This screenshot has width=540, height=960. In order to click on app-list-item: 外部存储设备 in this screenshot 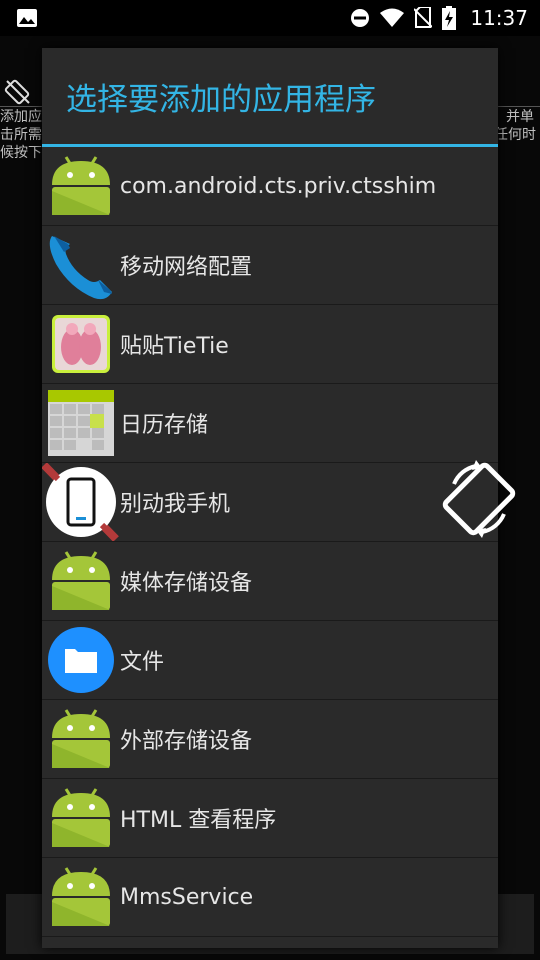, I will do `click(270, 739)`.